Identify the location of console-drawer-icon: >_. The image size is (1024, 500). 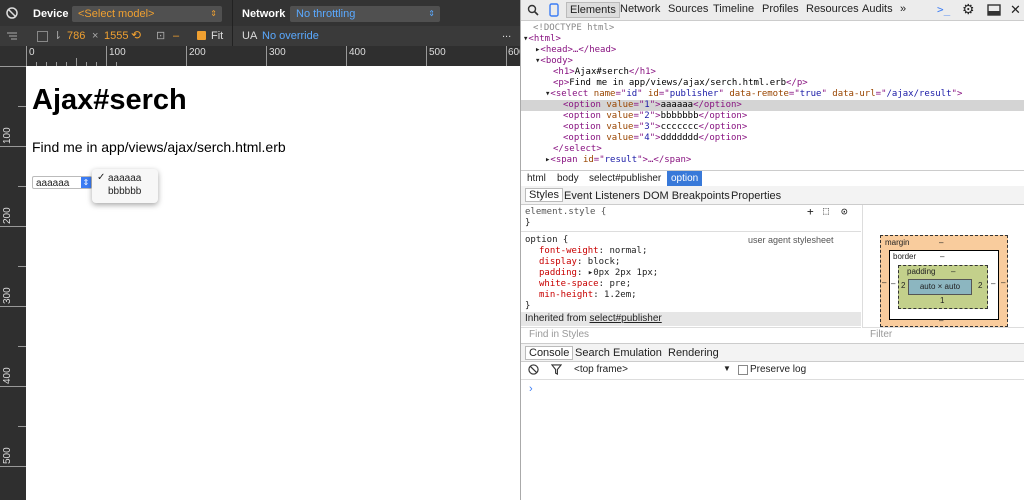
(943, 9).